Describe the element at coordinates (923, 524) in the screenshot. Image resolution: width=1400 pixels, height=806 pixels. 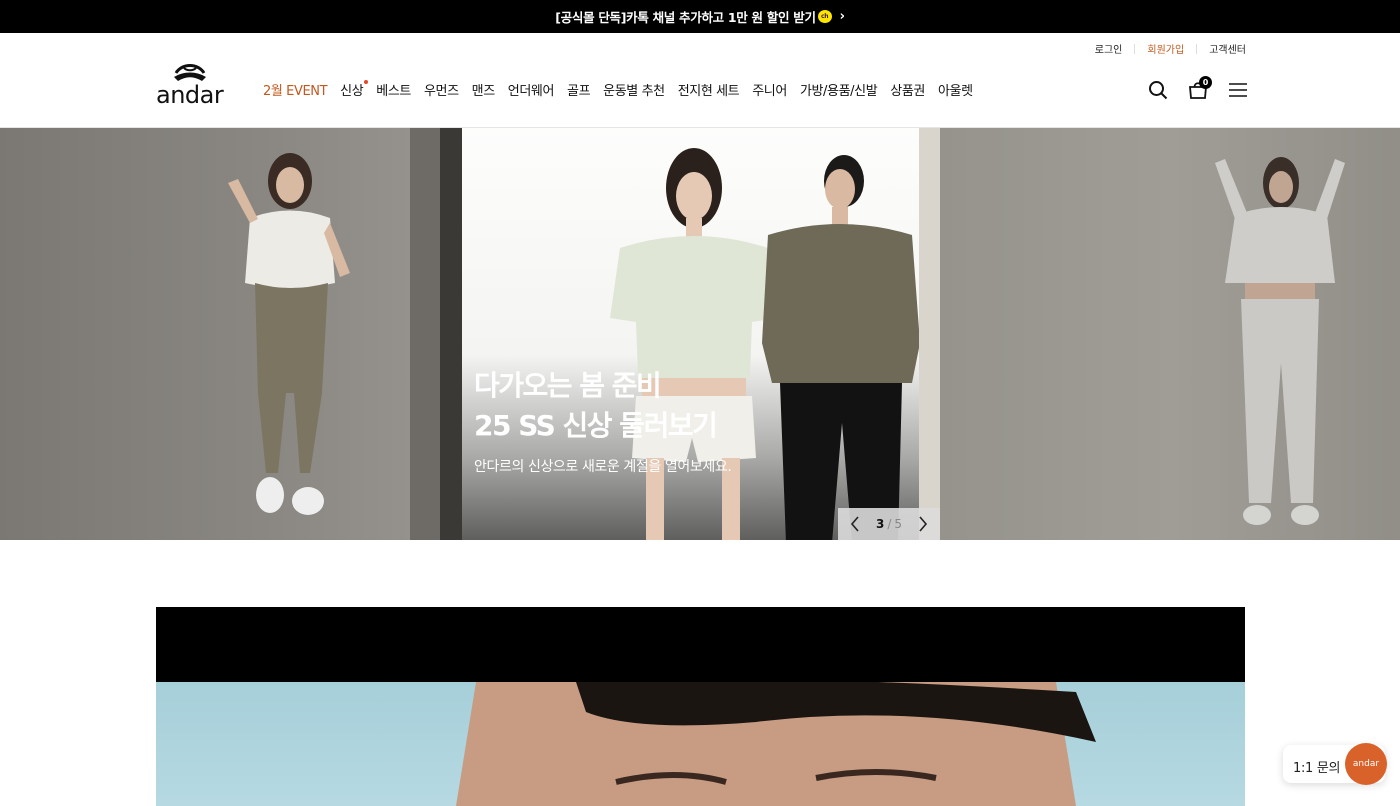
I see `chevron-right-icon` at that location.